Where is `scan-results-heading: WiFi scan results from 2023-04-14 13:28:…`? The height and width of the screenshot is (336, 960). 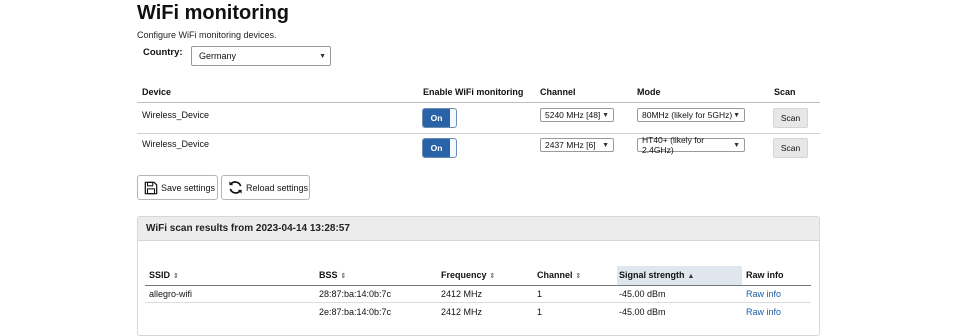 scan-results-heading: WiFi scan results from 2023-04-14 13:28:… is located at coordinates (478, 229).